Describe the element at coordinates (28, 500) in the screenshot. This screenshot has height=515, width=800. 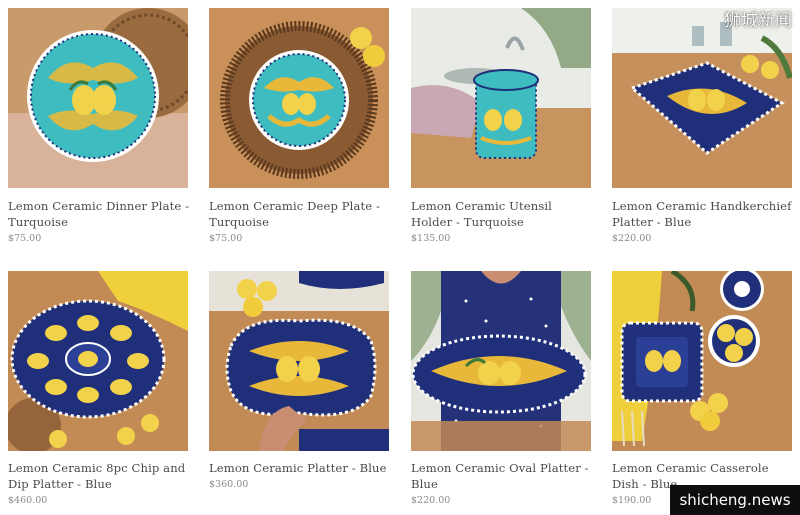
I see `product-price: $460.00` at that location.